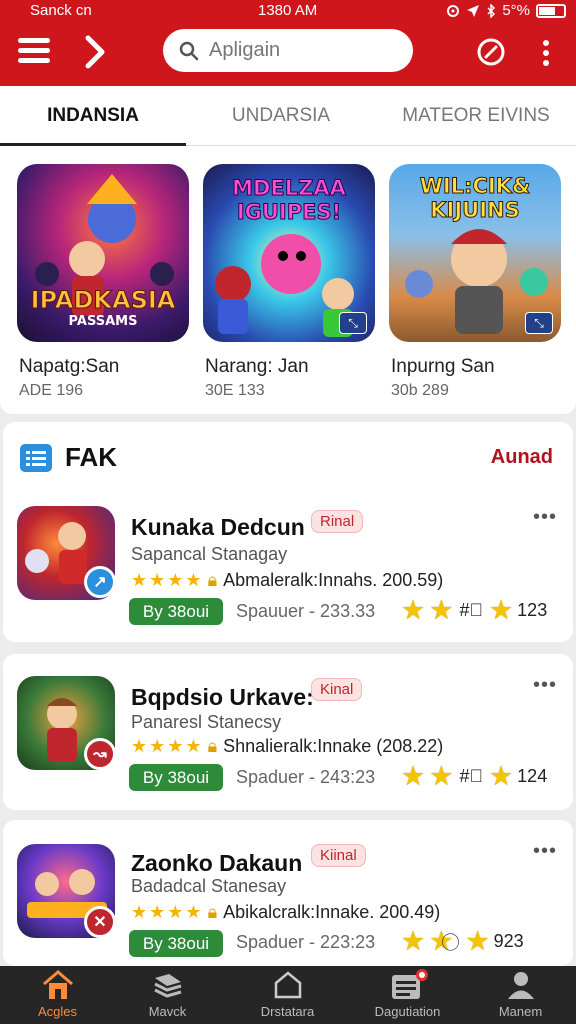 The image size is (576, 1024). What do you see at coordinates (103, 321) in the screenshot?
I see `featured-art-subtitle: PASSAMS` at bounding box center [103, 321].